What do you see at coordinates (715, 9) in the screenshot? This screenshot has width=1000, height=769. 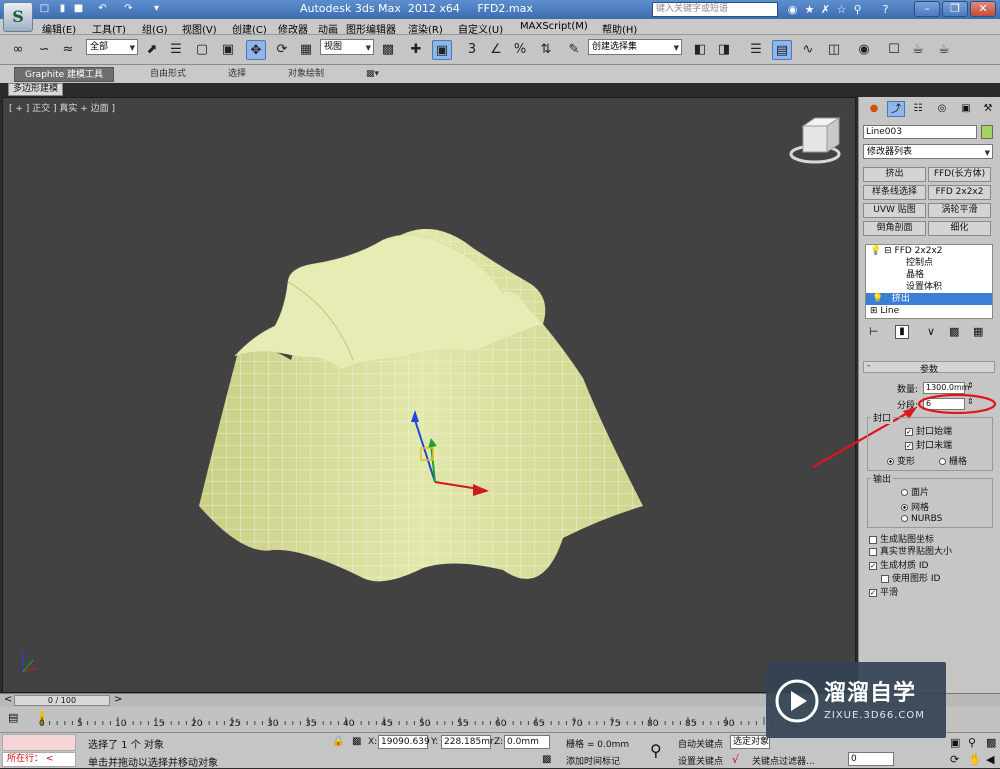 I see `help-search-input: 键入关键字或短语` at bounding box center [715, 9].